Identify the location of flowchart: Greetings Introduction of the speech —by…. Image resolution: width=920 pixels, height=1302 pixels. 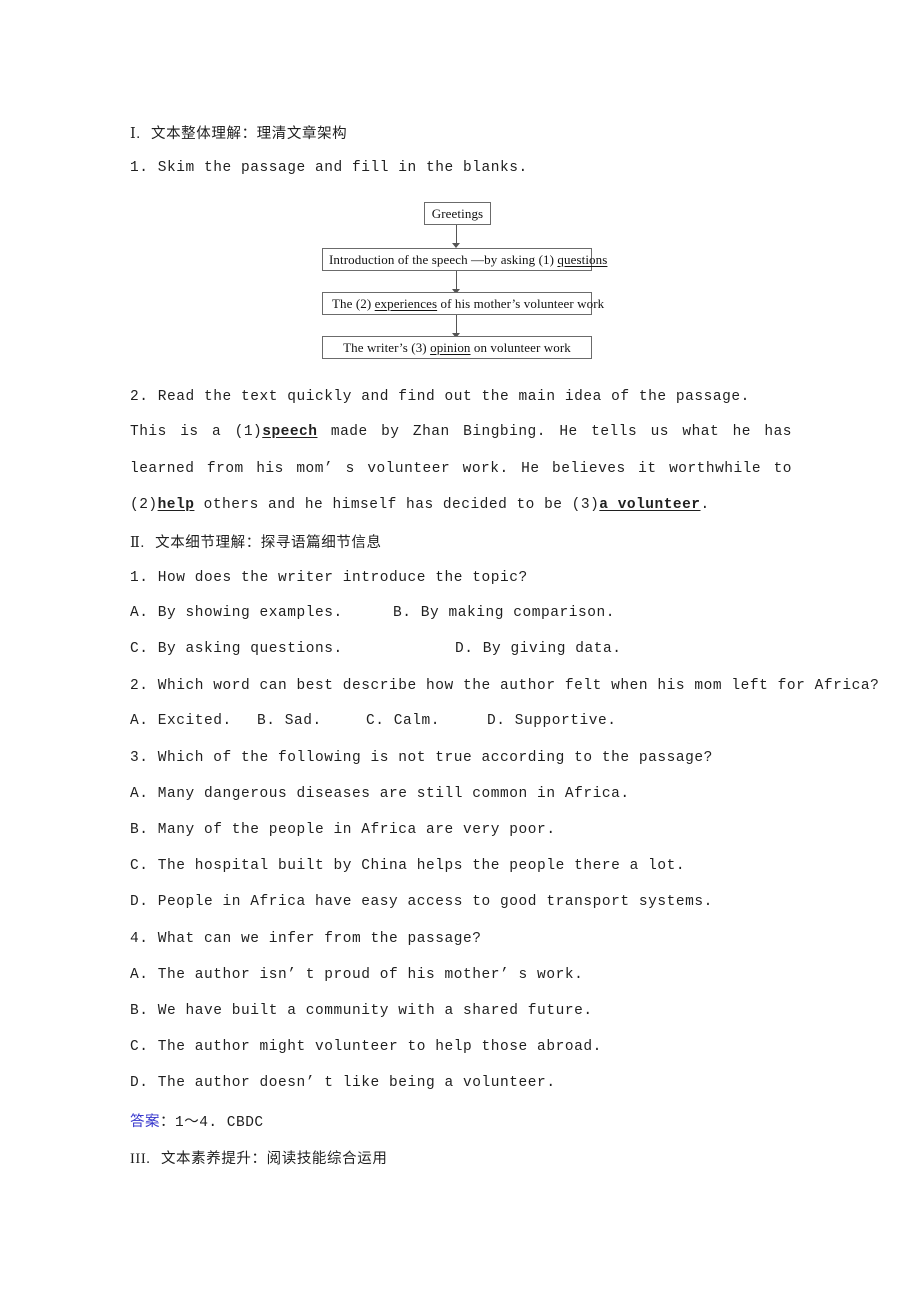
(460, 278).